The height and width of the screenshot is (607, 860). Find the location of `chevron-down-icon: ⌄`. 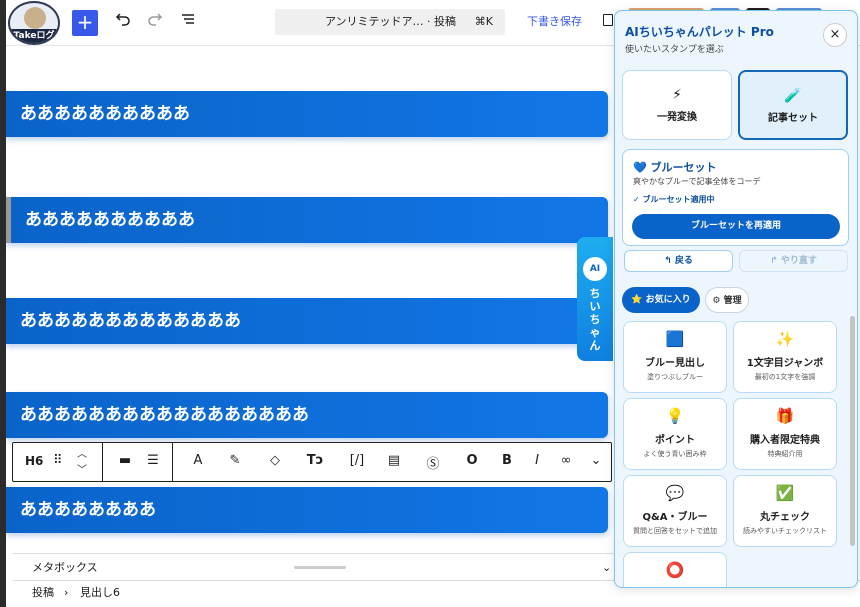

chevron-down-icon: ⌄ is located at coordinates (606, 567).